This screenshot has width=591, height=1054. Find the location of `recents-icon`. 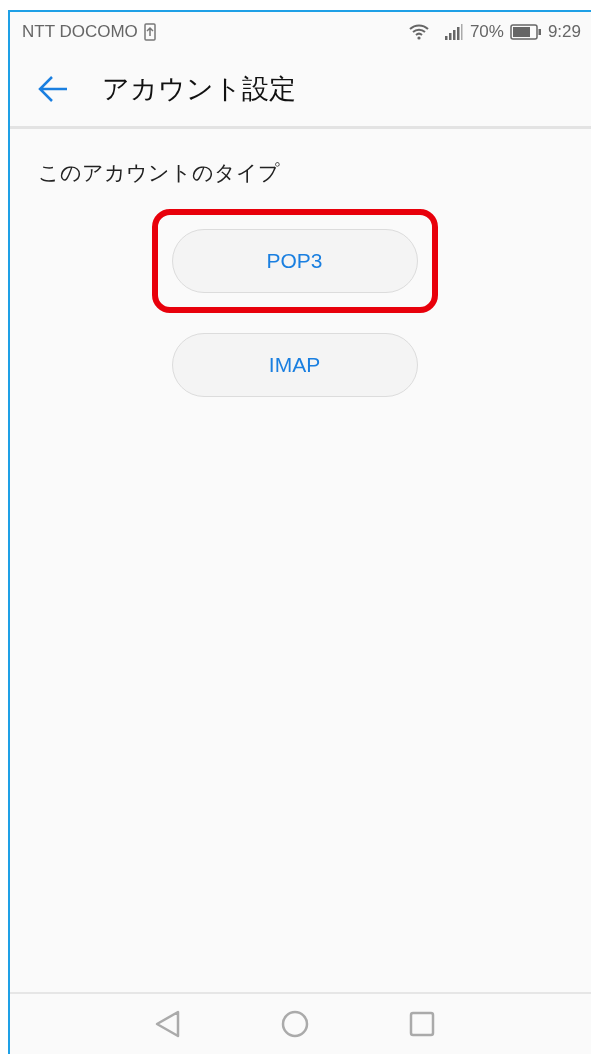

recents-icon is located at coordinates (421, 1024).